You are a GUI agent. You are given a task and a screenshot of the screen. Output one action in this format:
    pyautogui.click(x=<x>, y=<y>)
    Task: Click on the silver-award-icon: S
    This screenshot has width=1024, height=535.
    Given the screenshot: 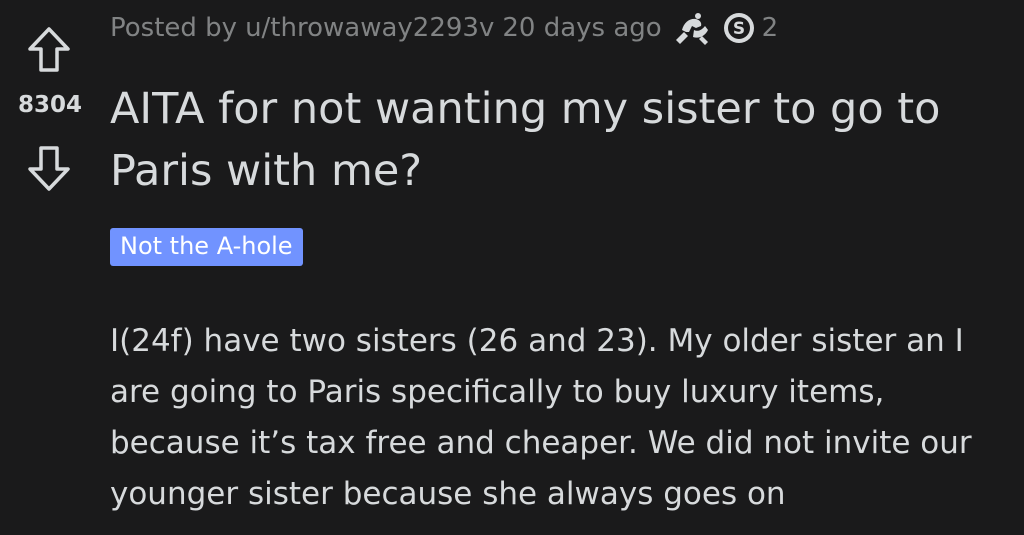 What is the action you would take?
    pyautogui.click(x=738, y=28)
    